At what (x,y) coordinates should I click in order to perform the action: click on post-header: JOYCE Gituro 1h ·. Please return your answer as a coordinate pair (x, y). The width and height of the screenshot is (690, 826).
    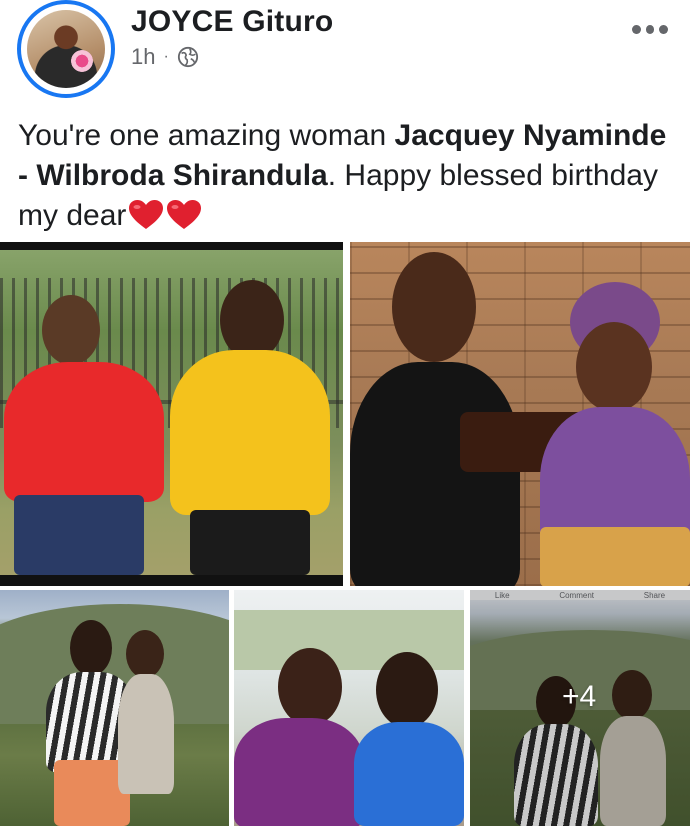
    Looking at the image, I should click on (345, 50).